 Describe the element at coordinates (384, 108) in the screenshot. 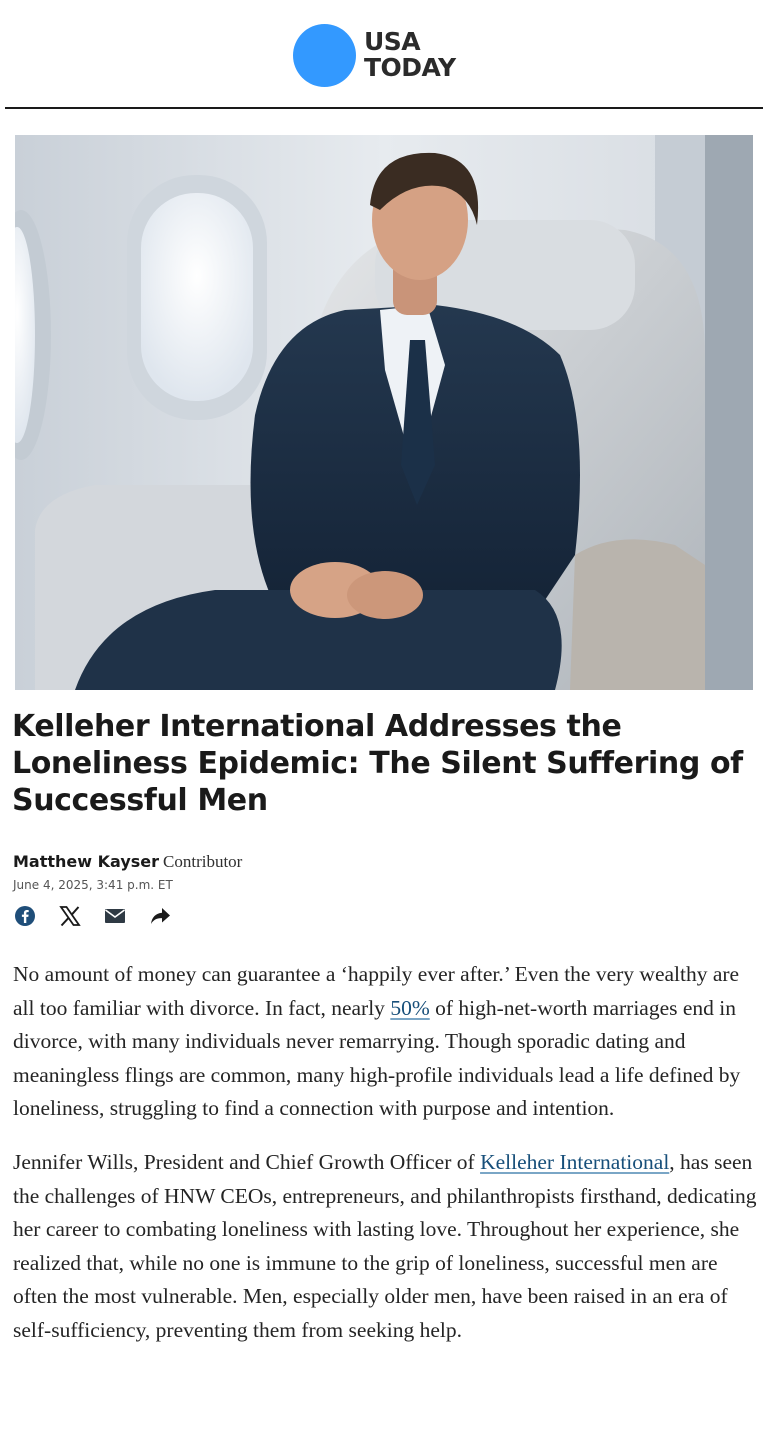

I see `masthead-divider` at that location.